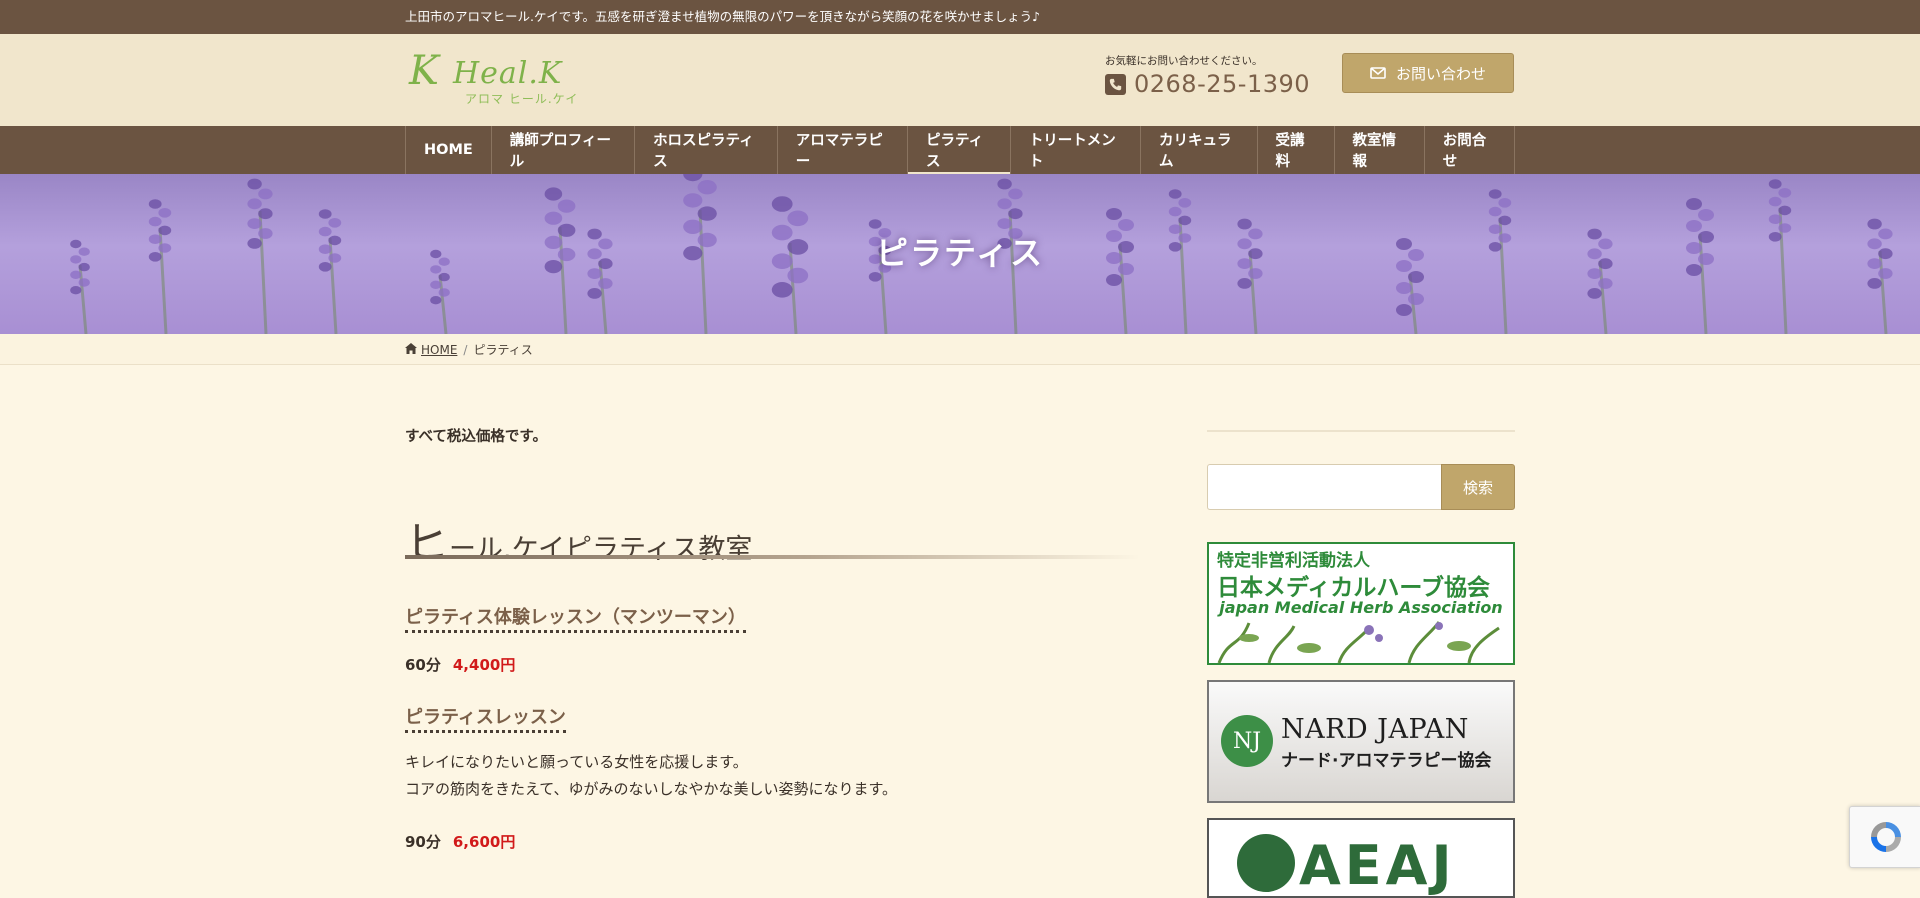 This screenshot has height=898, width=1920. I want to click on nav-item: ピラティス, so click(959, 150).